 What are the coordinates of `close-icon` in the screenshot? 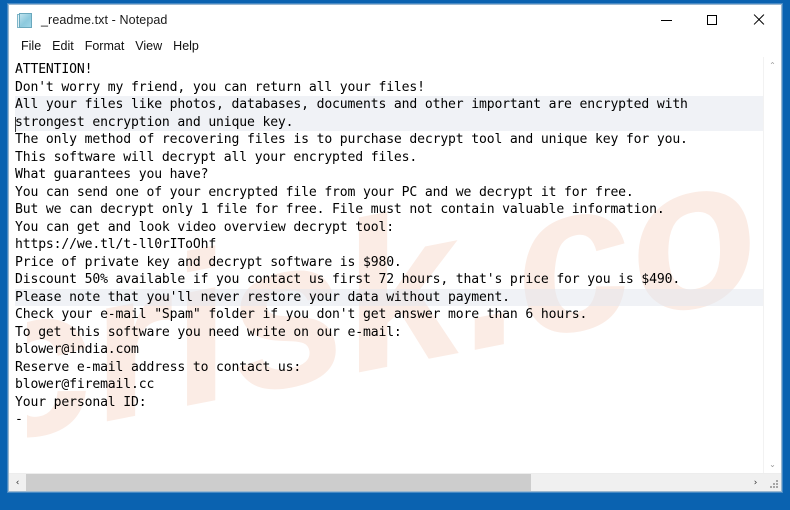 It's located at (758, 20).